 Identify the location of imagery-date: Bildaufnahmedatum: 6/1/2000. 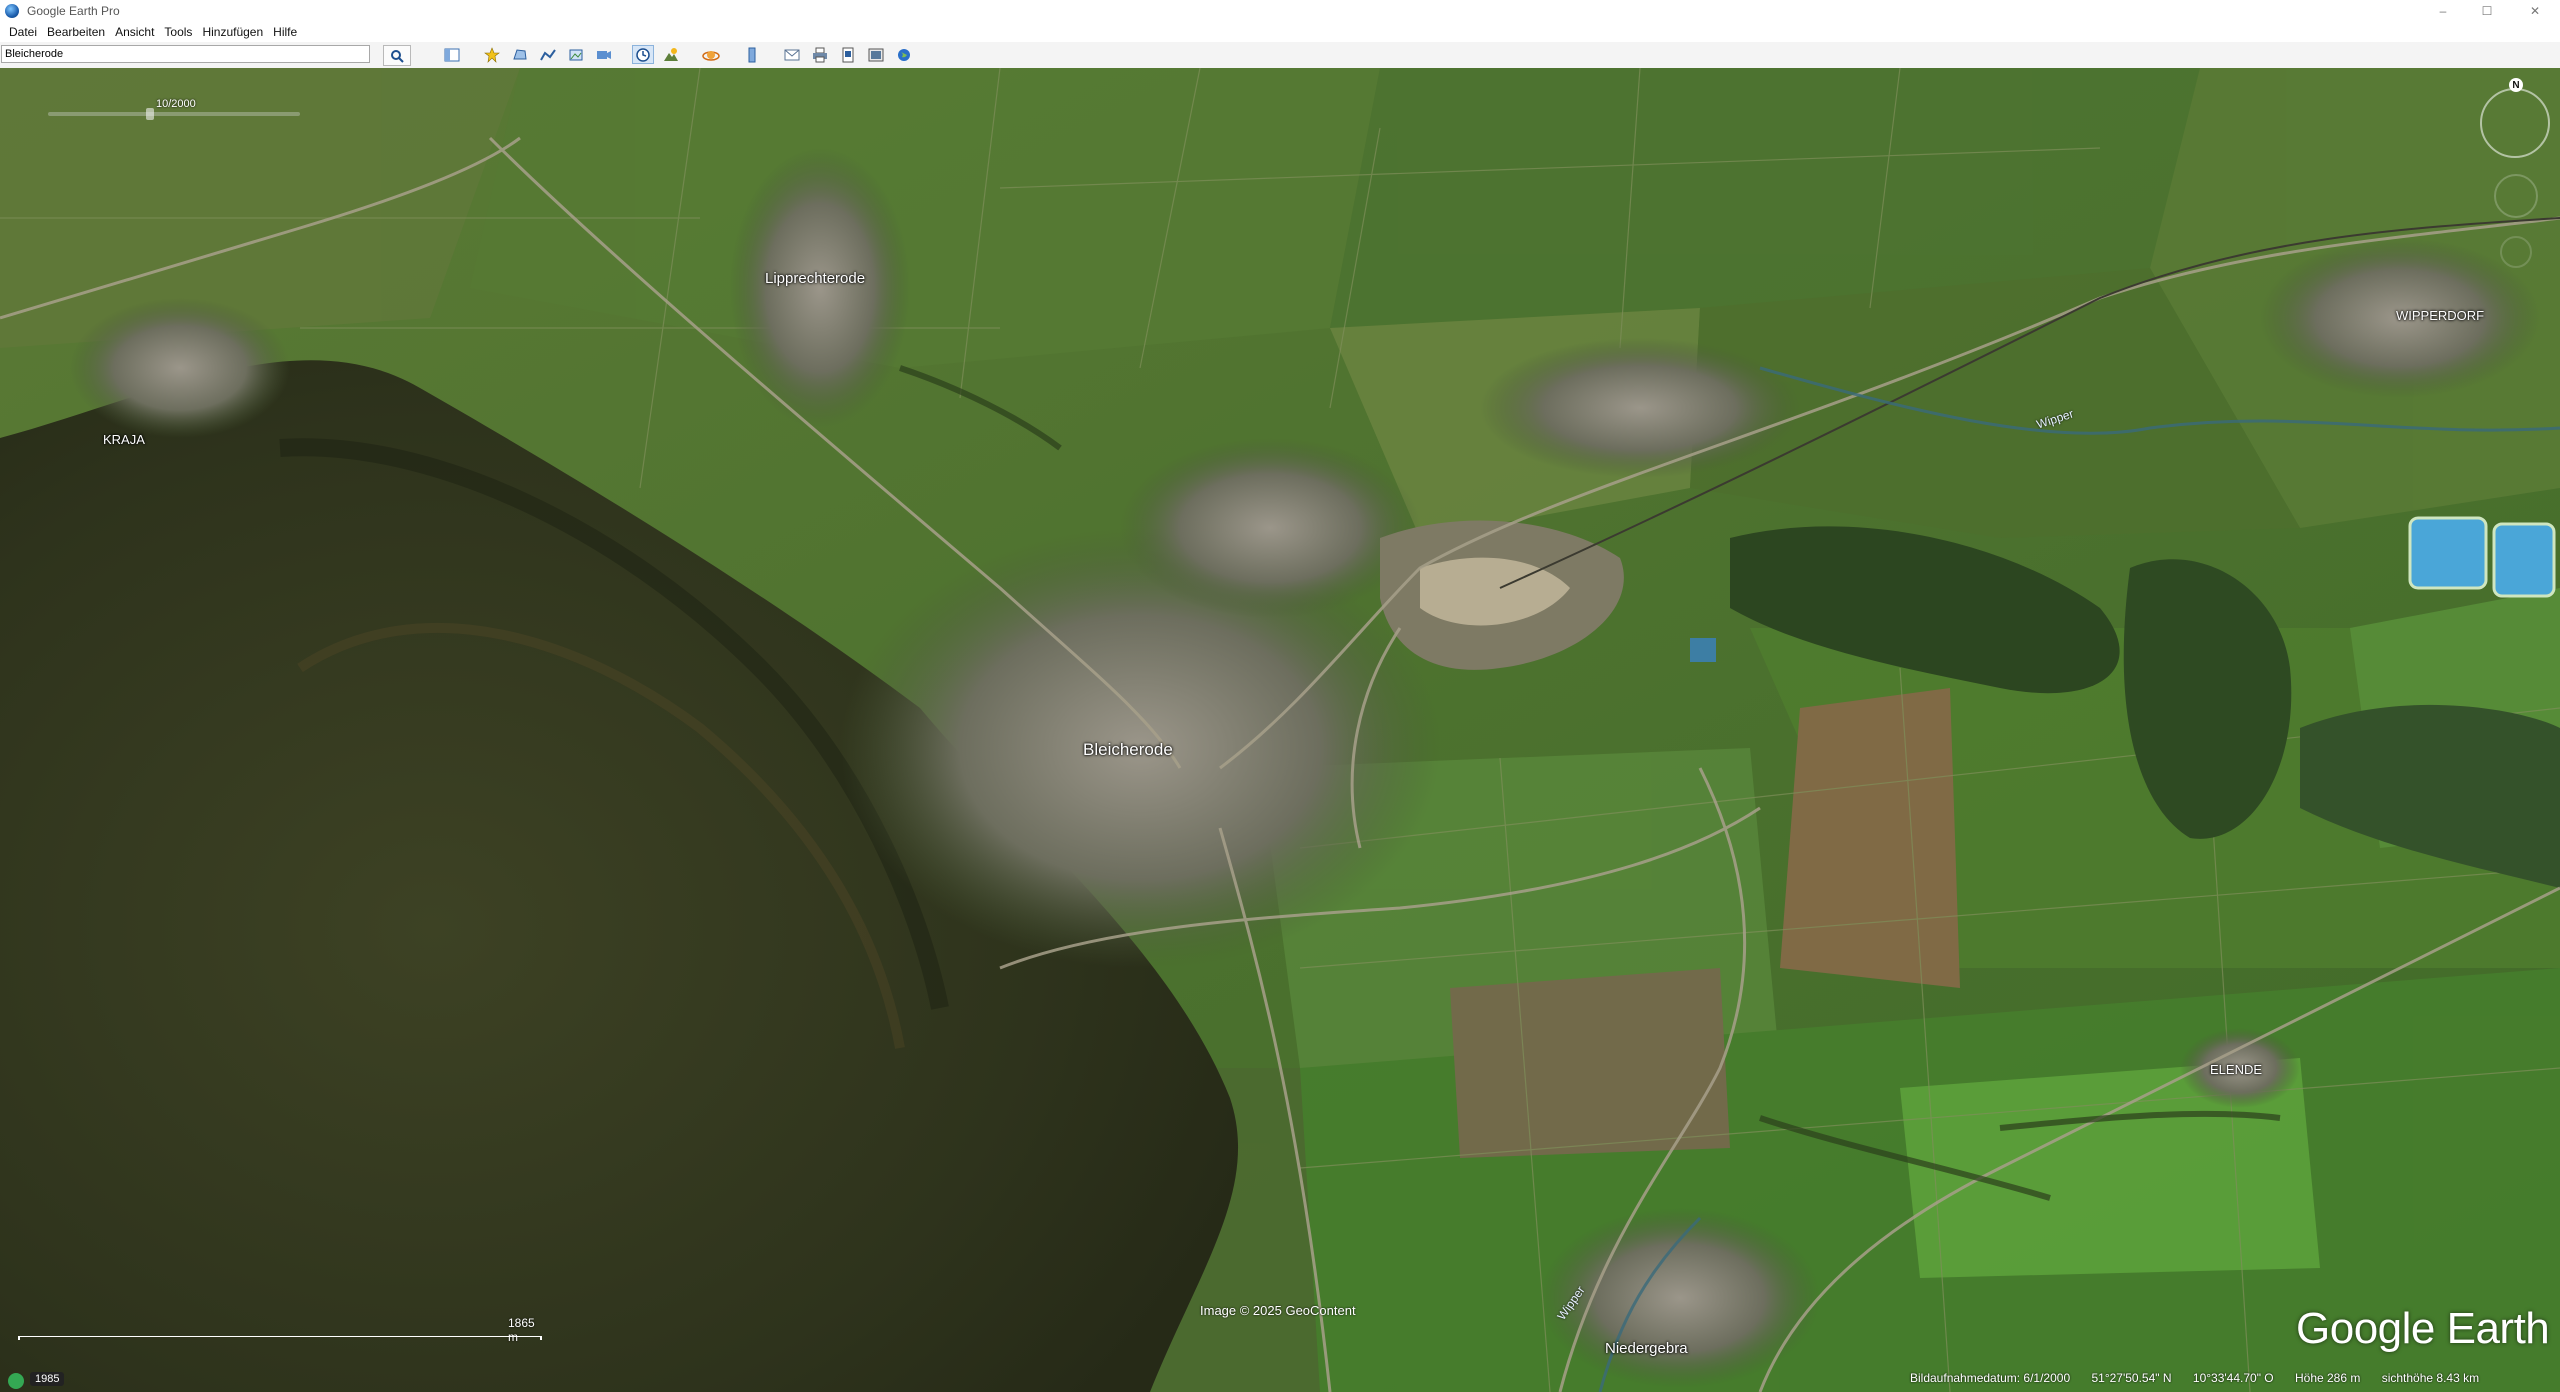
(1990, 1378).